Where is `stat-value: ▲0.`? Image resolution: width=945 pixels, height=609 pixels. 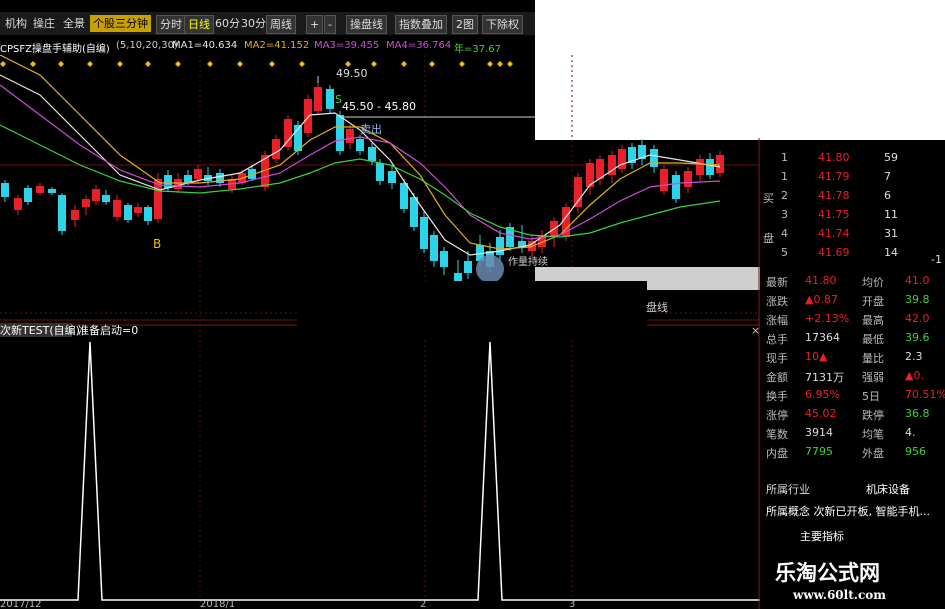
stat-value: ▲0. is located at coordinates (914, 375).